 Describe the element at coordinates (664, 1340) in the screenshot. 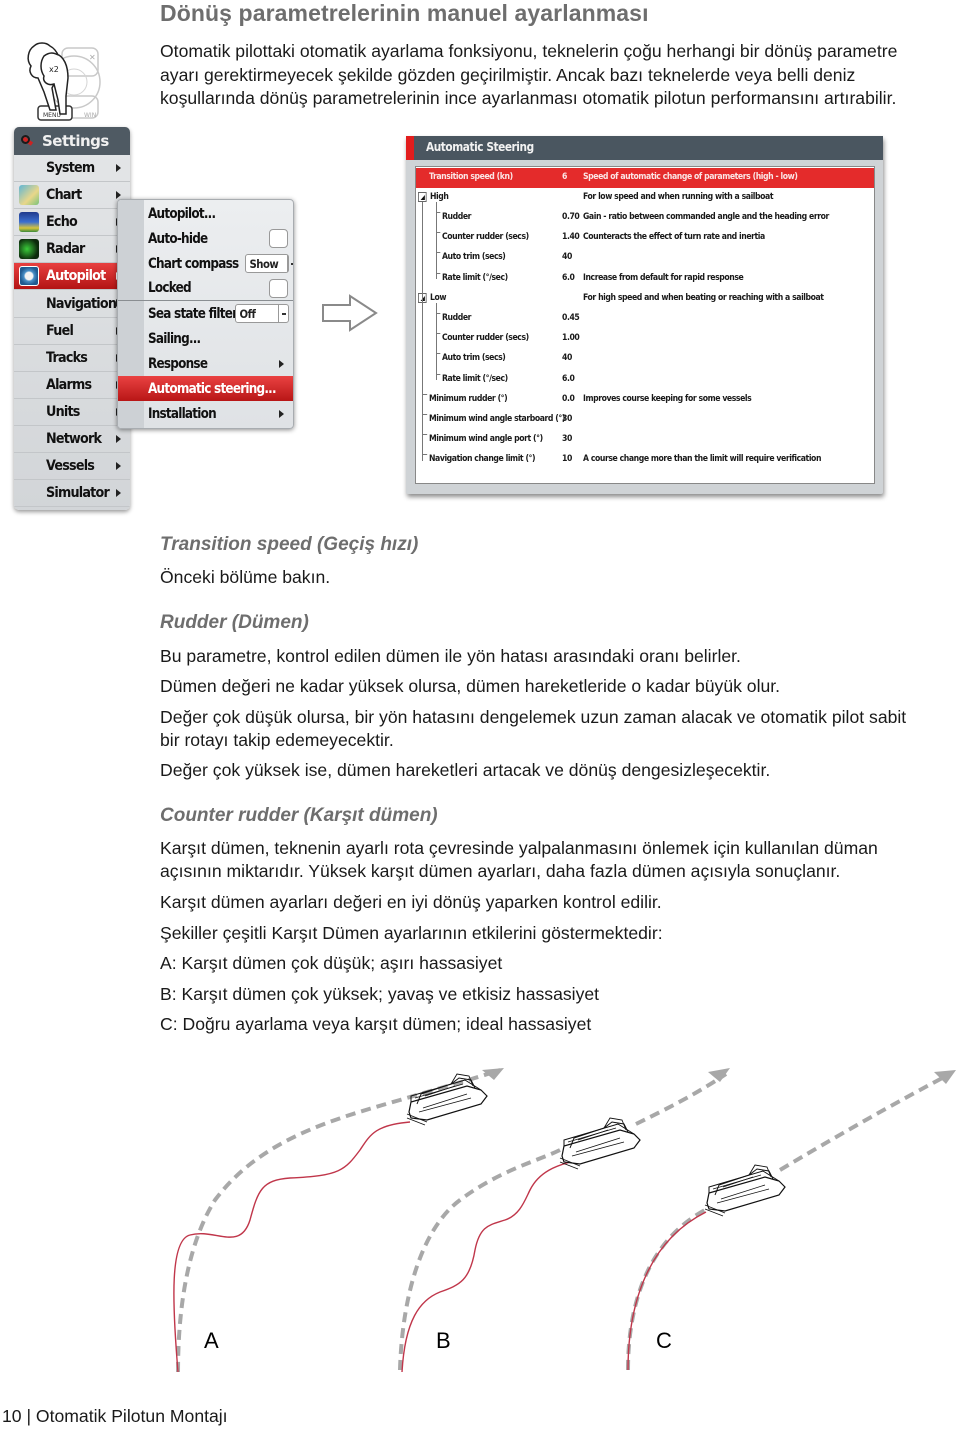

I see `diagram-label-c: C` at that location.